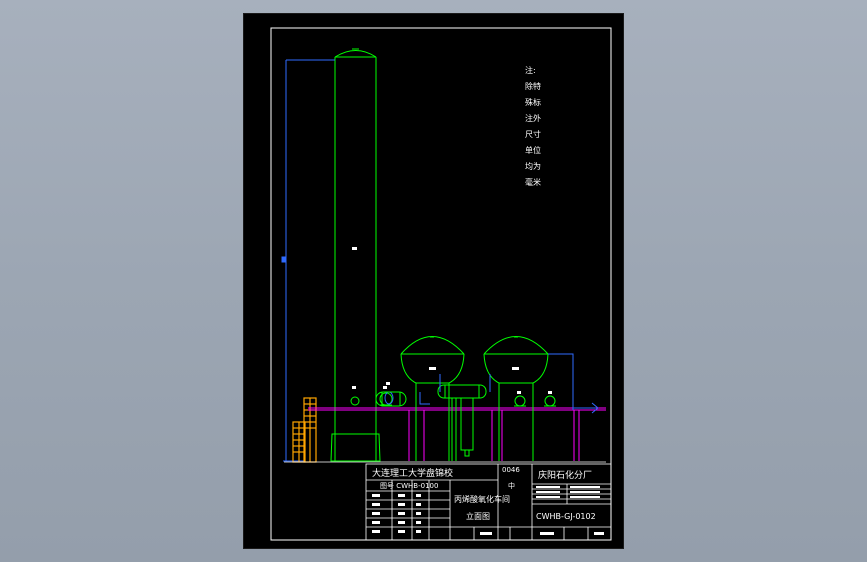 This screenshot has width=867, height=562. Describe the element at coordinates (566, 516) in the screenshot. I see `drawing-code: CWHB-GJ-0102` at that location.